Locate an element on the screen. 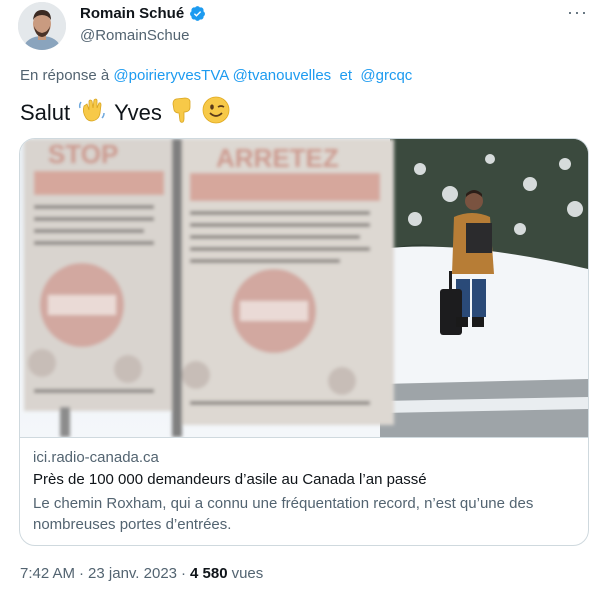 The width and height of the screenshot is (600, 602). mention-link-tvanouvelles: @tvanouvelles is located at coordinates (282, 75).